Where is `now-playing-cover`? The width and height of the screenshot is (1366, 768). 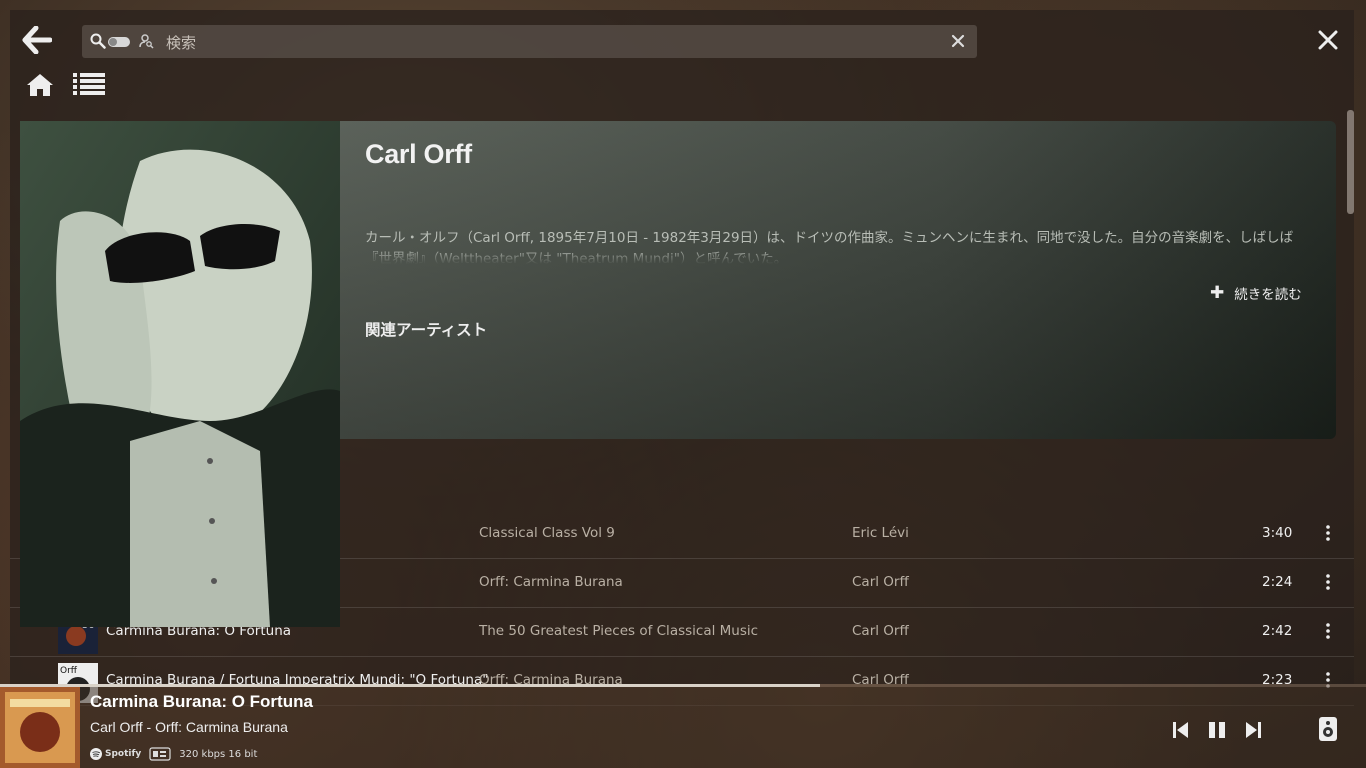
now-playing-cover is located at coordinates (40, 727).